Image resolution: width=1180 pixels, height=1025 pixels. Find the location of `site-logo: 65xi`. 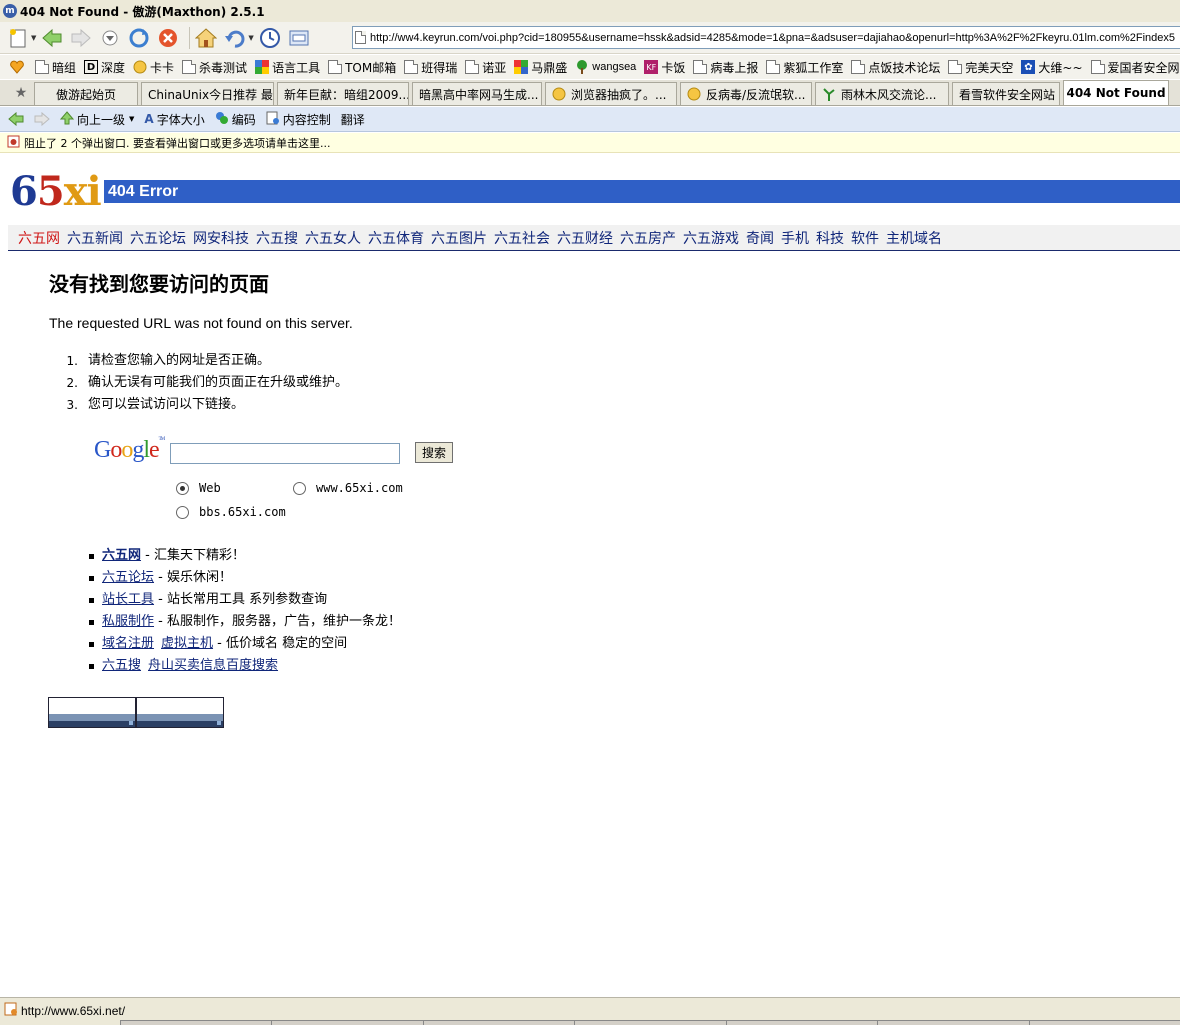

site-logo: 65xi is located at coordinates (56, 192).